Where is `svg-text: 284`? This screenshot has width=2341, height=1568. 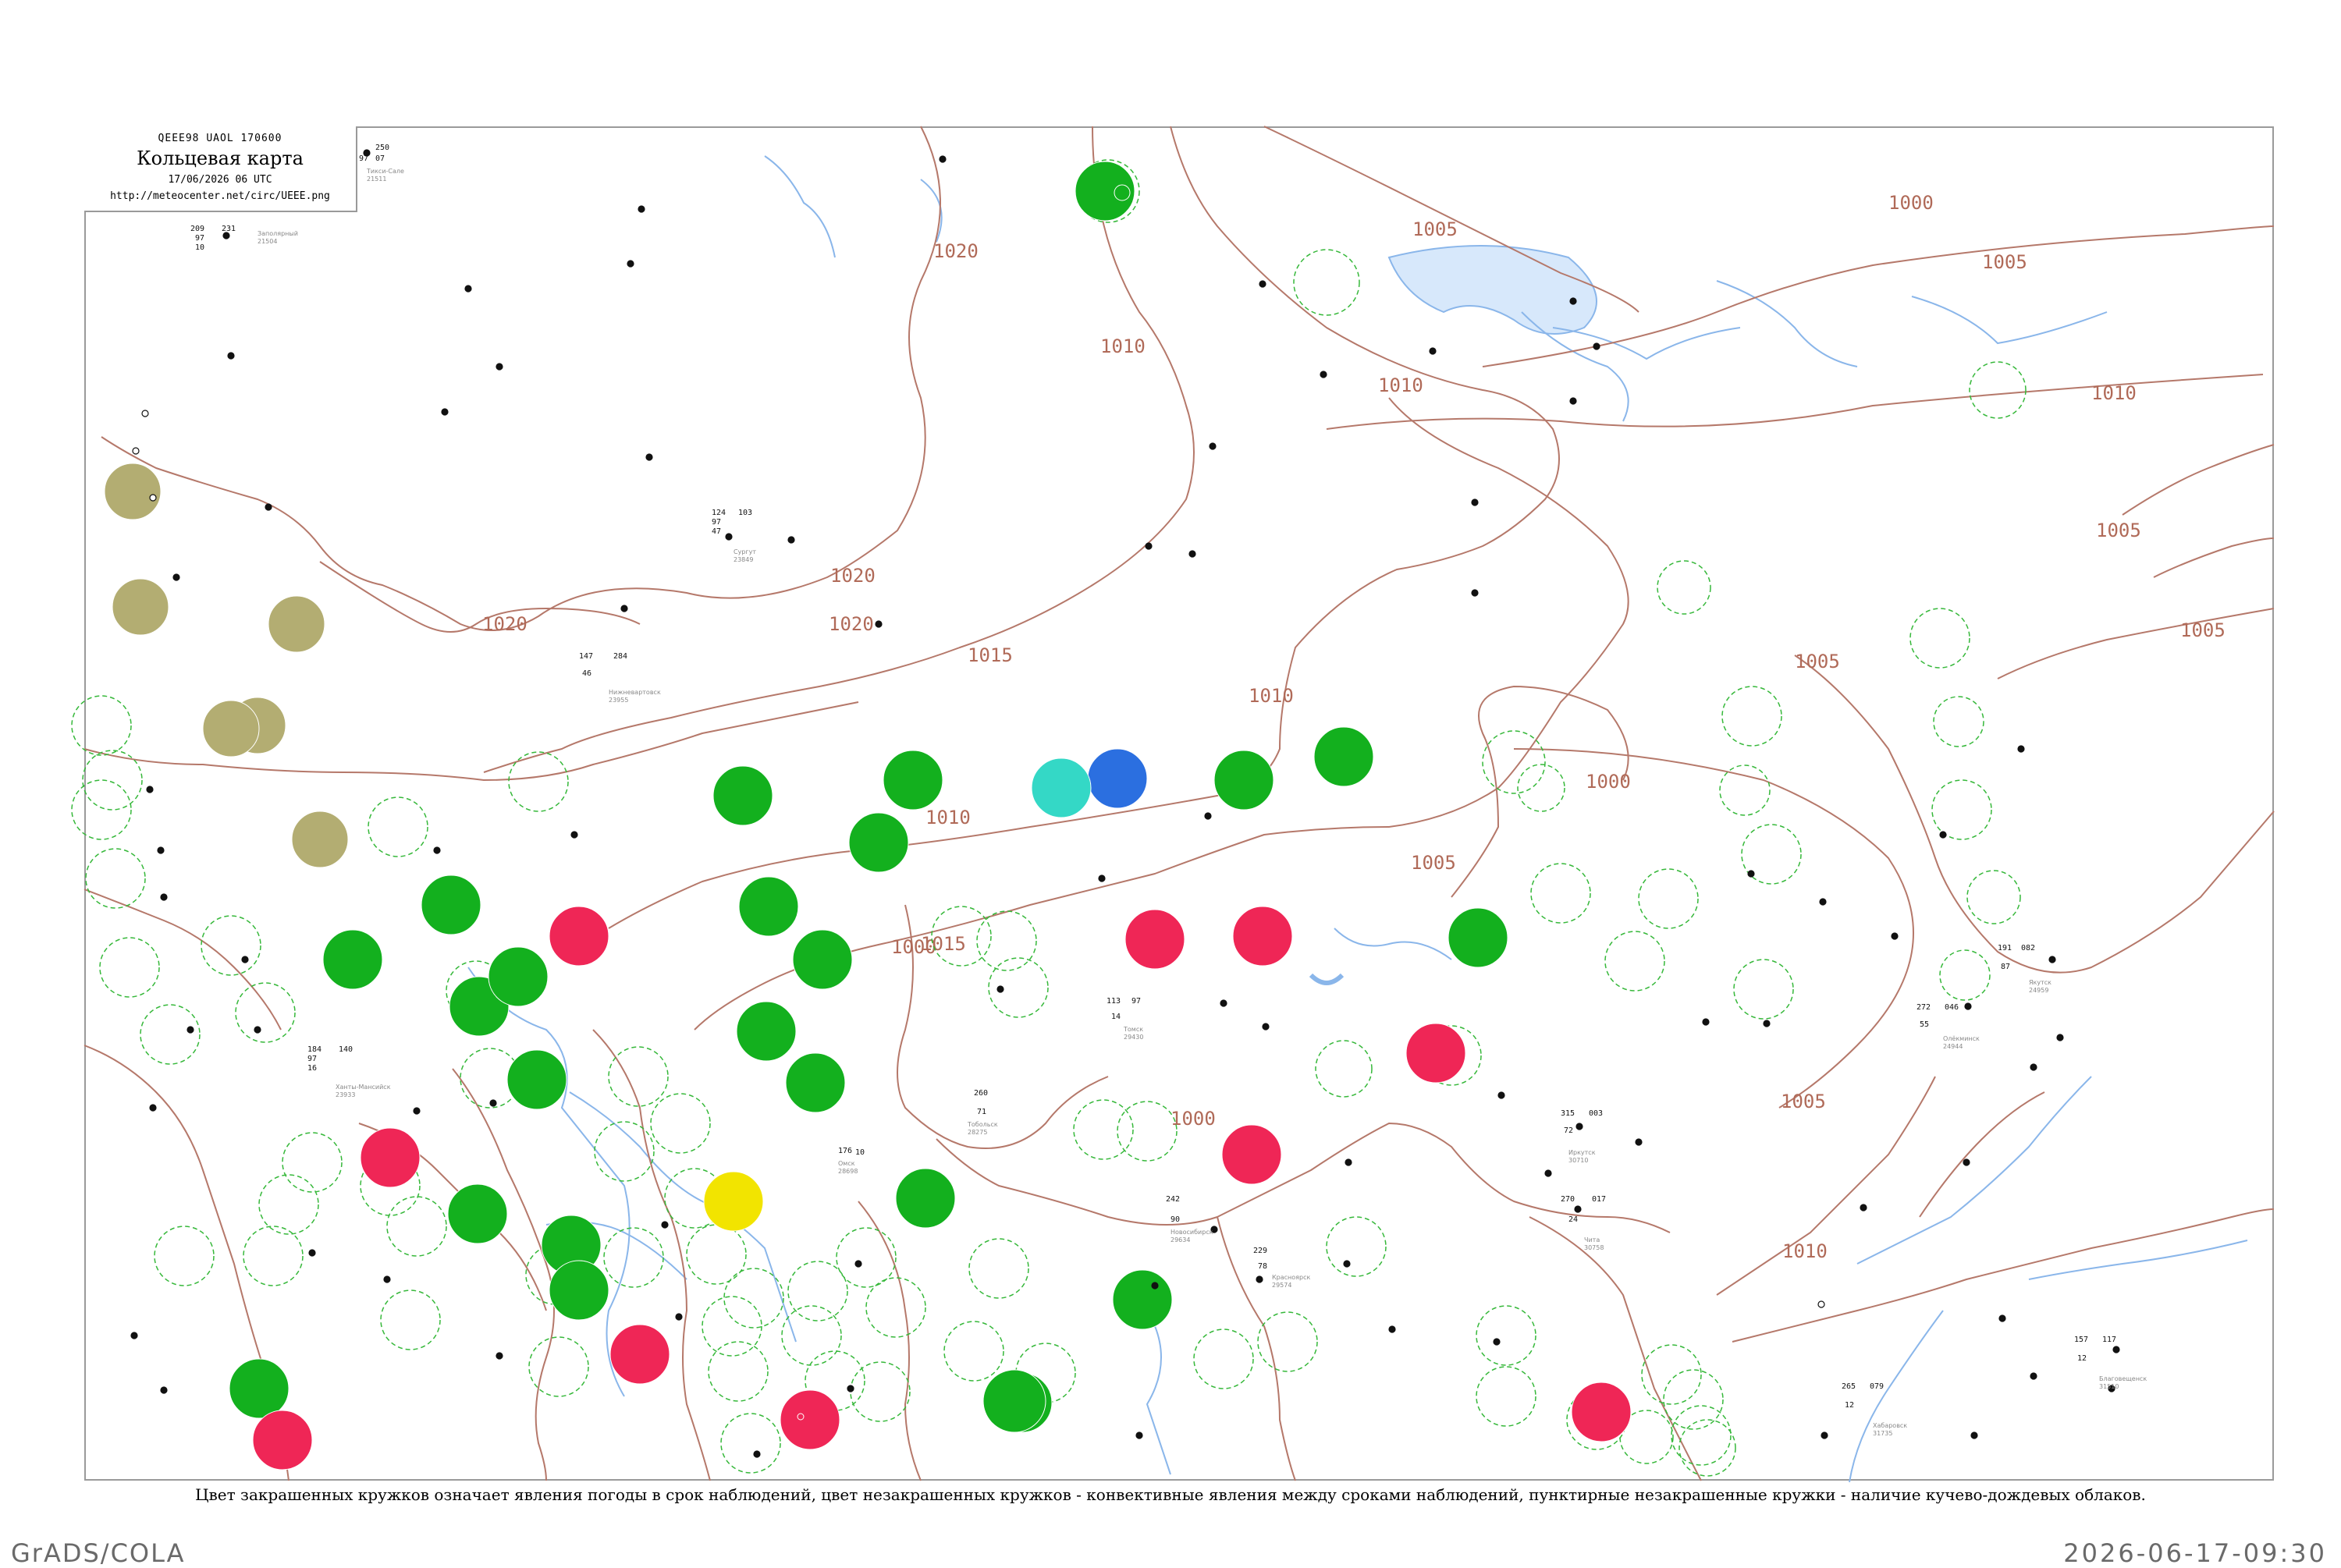 svg-text: 284 is located at coordinates (620, 657).